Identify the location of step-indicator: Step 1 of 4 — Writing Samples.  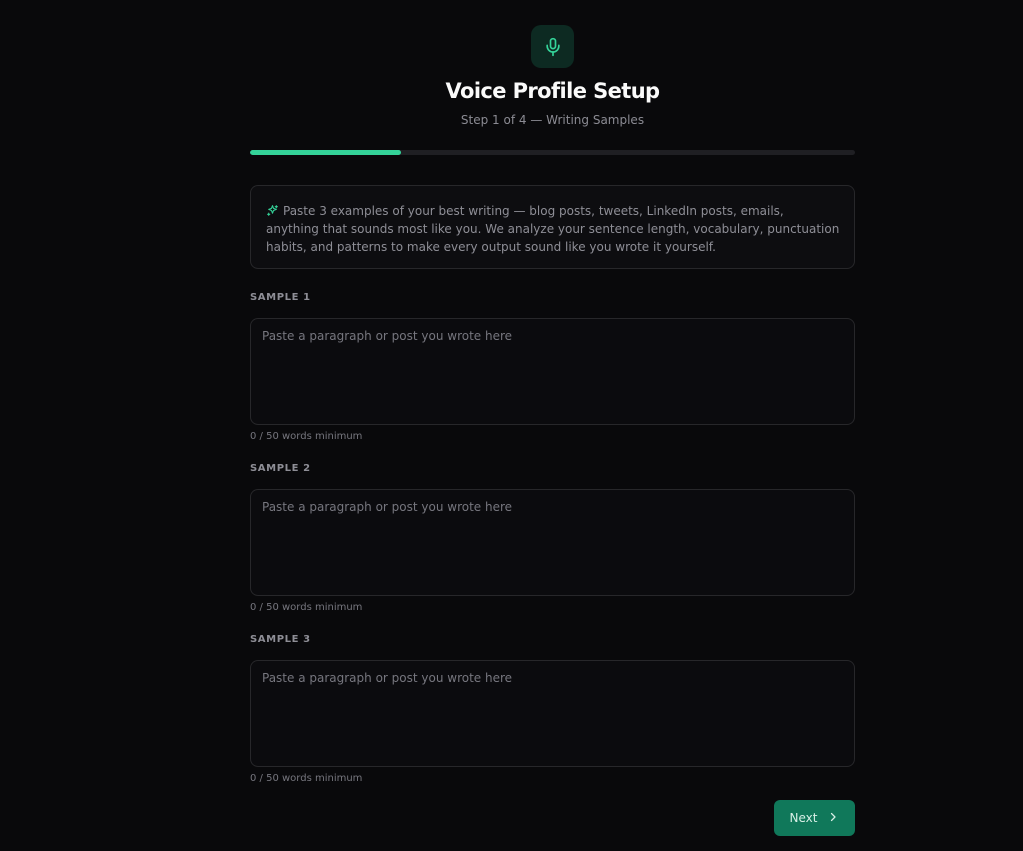
(552, 120).